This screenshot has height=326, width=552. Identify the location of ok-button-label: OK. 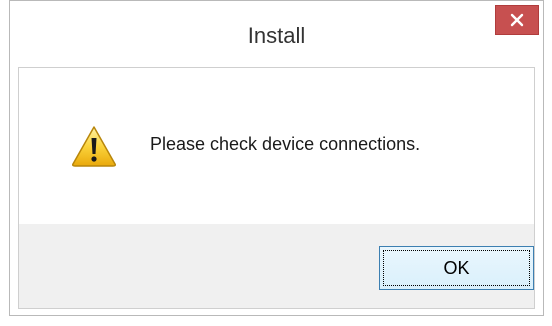
(456, 267).